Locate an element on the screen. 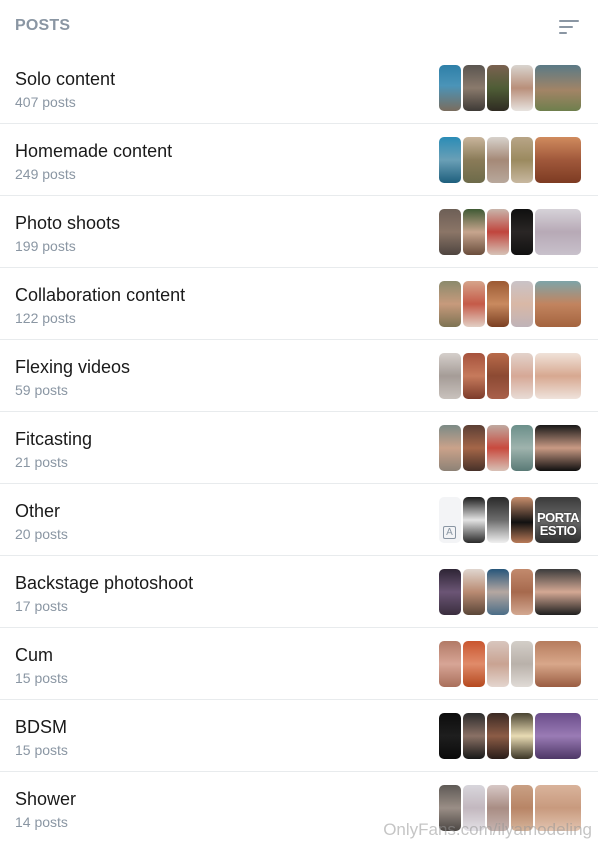 This screenshot has width=598, height=846. placeholder-image-icon: A is located at coordinates (449, 532).